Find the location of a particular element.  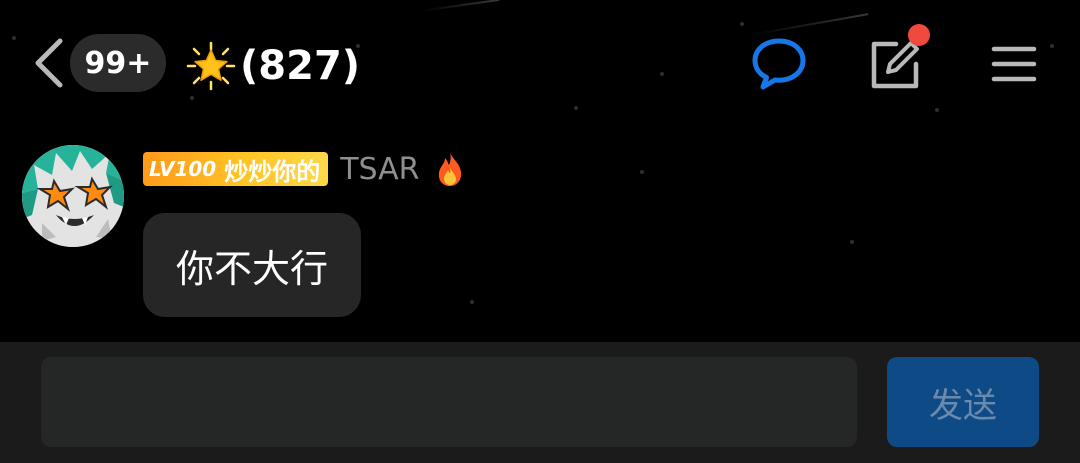

back-button is located at coordinates (49, 63).